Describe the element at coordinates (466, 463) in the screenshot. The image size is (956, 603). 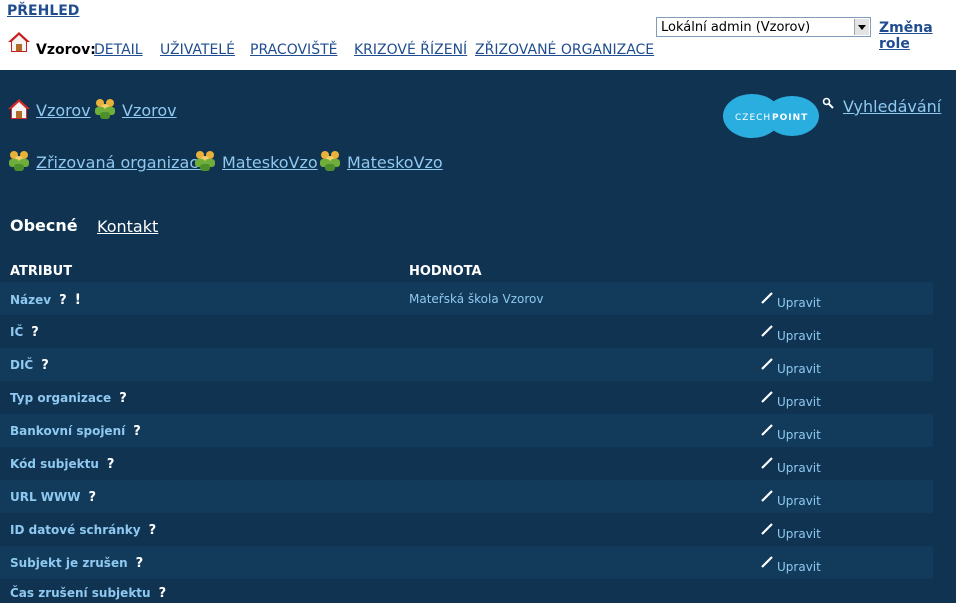
I see `table-row: Kód subjektu? Upravit` at that location.